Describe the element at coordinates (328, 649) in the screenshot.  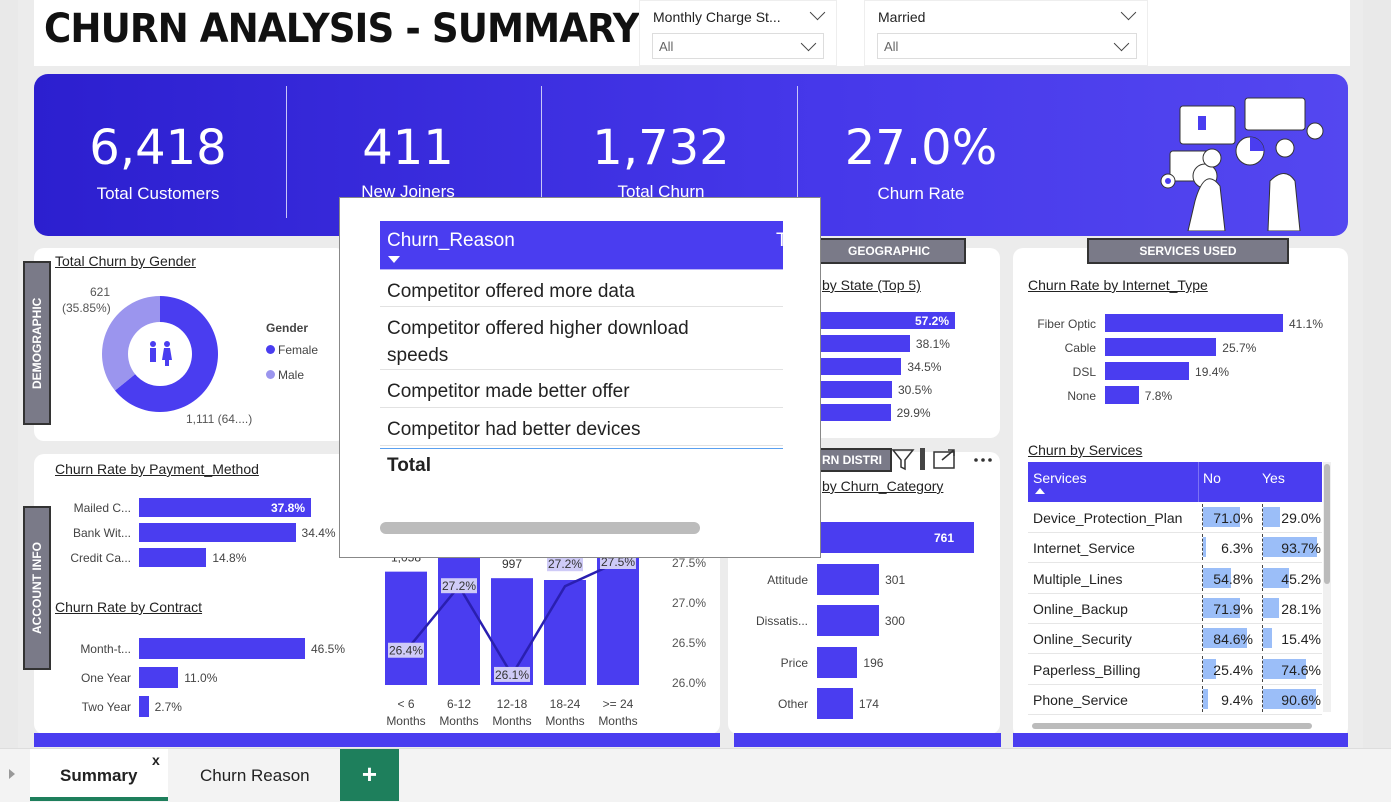
I see `bar-value-label: 46.5%` at that location.